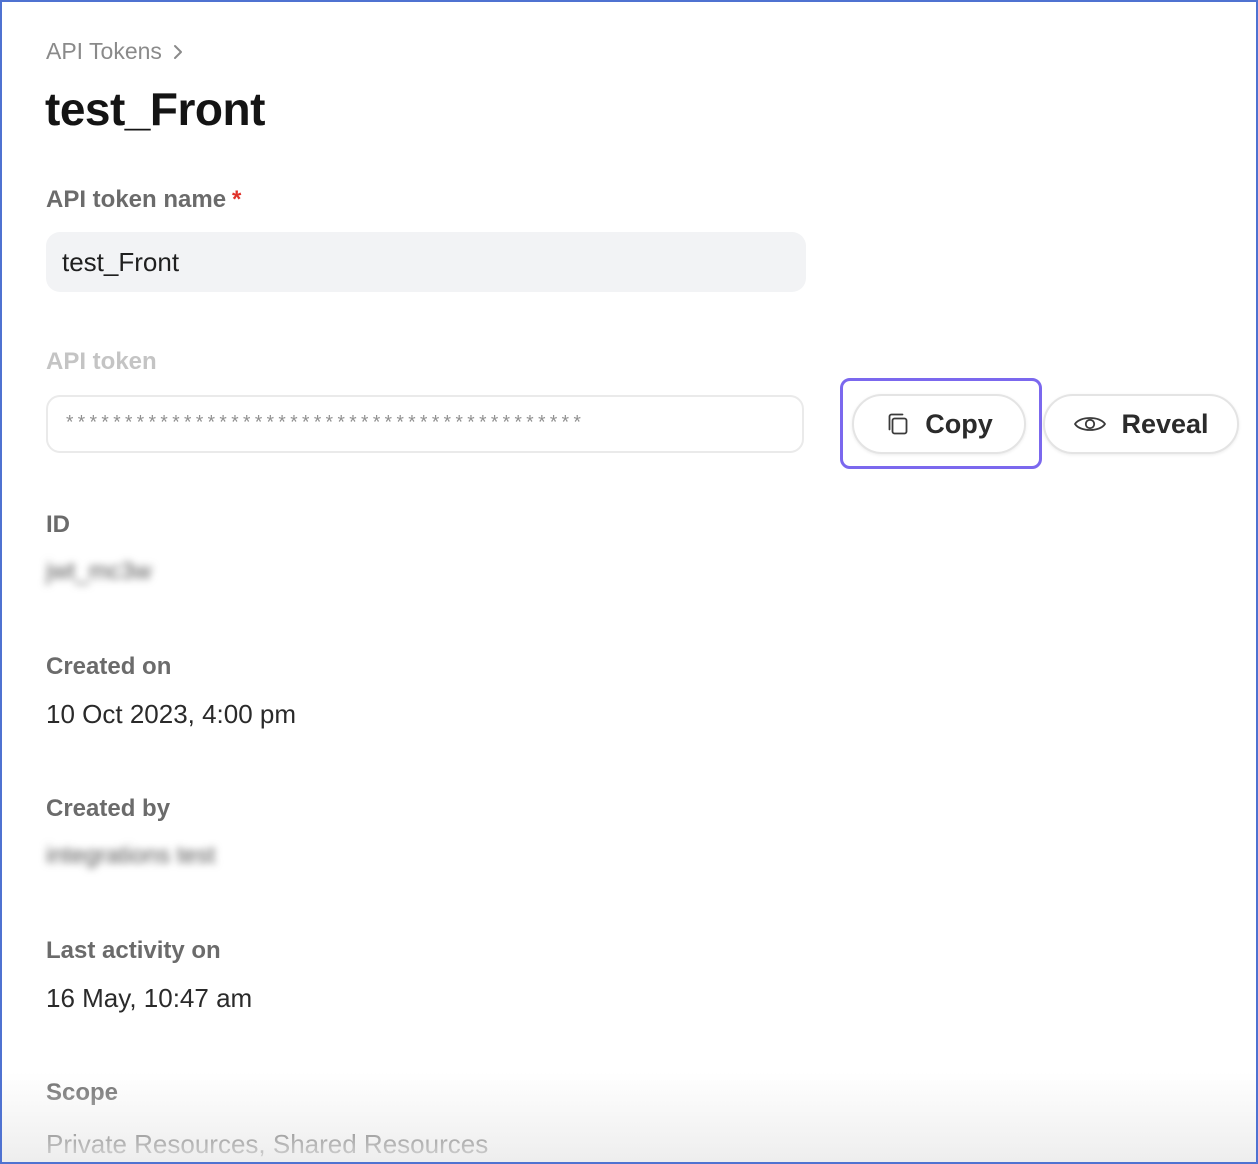 The image size is (1258, 1164). What do you see at coordinates (171, 714) in the screenshot?
I see `created-on-value: 10 Oct 2023, 4:00 pm` at bounding box center [171, 714].